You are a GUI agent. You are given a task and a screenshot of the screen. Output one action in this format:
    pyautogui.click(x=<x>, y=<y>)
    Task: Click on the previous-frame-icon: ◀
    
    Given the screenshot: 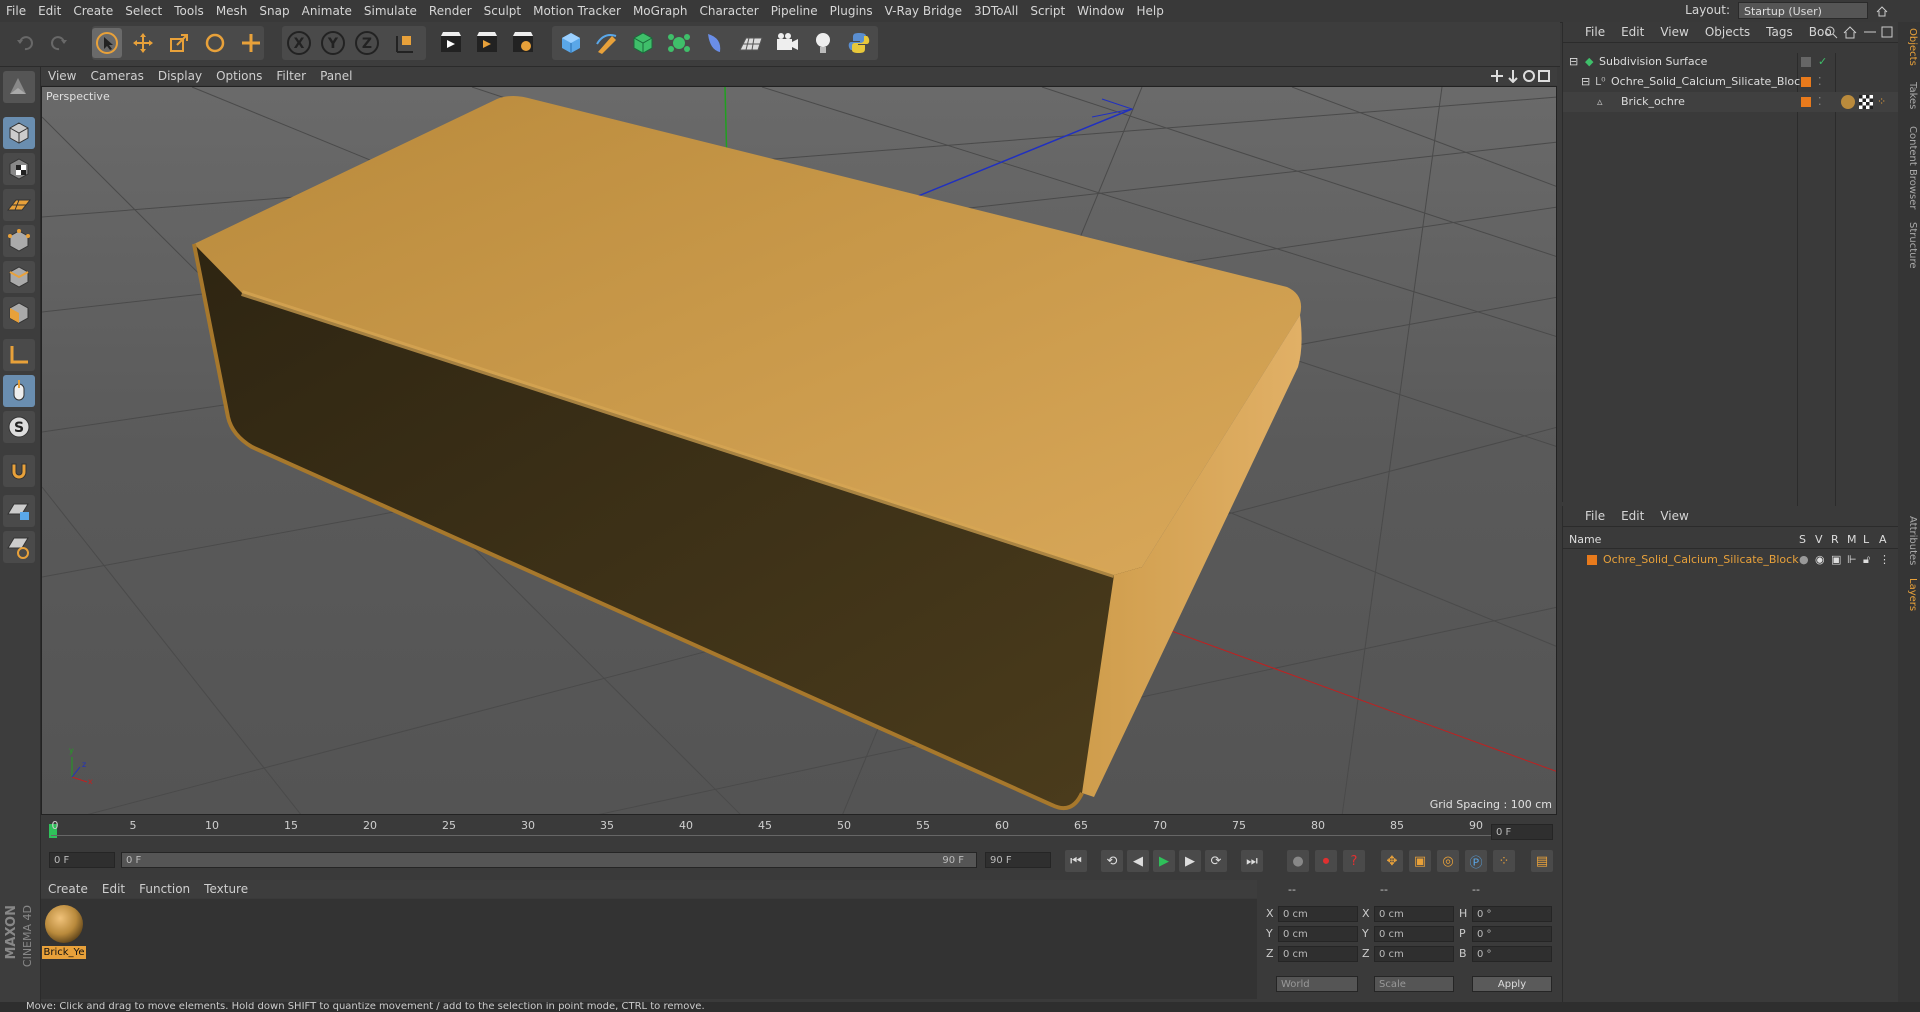 What is the action you would take?
    pyautogui.click(x=1138, y=861)
    